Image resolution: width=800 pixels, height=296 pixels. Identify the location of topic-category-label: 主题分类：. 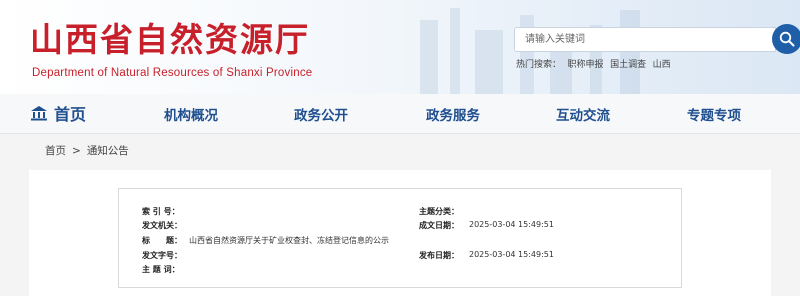
(439, 211).